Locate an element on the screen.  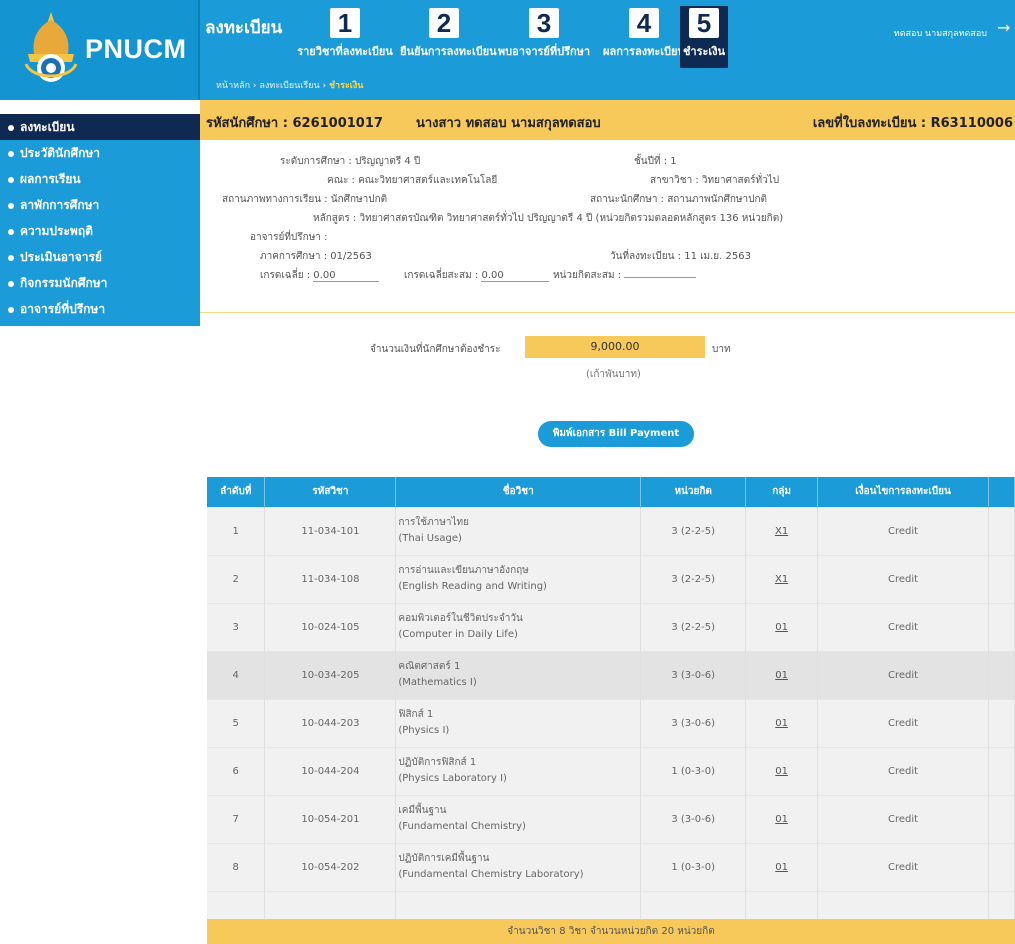
detail-student-status: สถานะนักศึกษา : สถานภาพนักศึกษาปกติ is located at coordinates (679, 199).